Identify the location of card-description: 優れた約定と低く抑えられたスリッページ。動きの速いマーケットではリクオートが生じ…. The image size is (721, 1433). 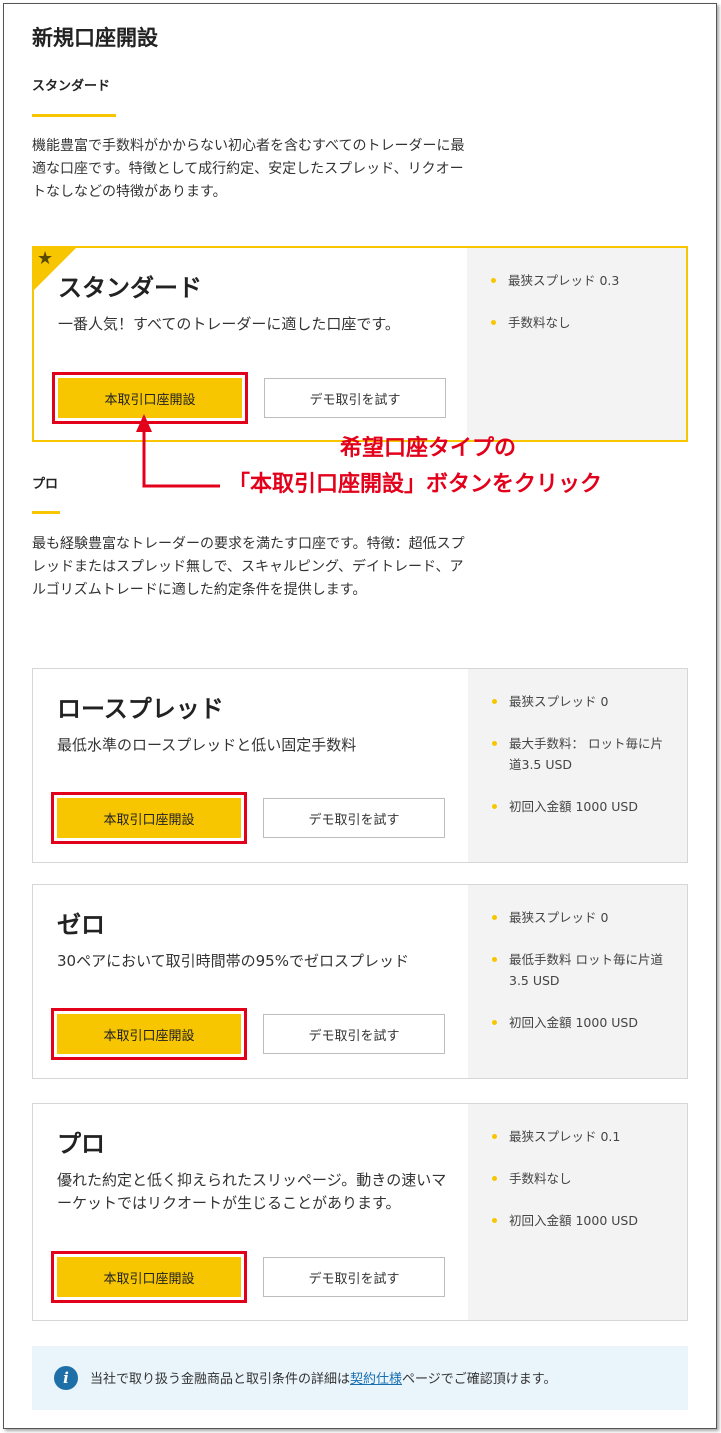
(252, 1191).